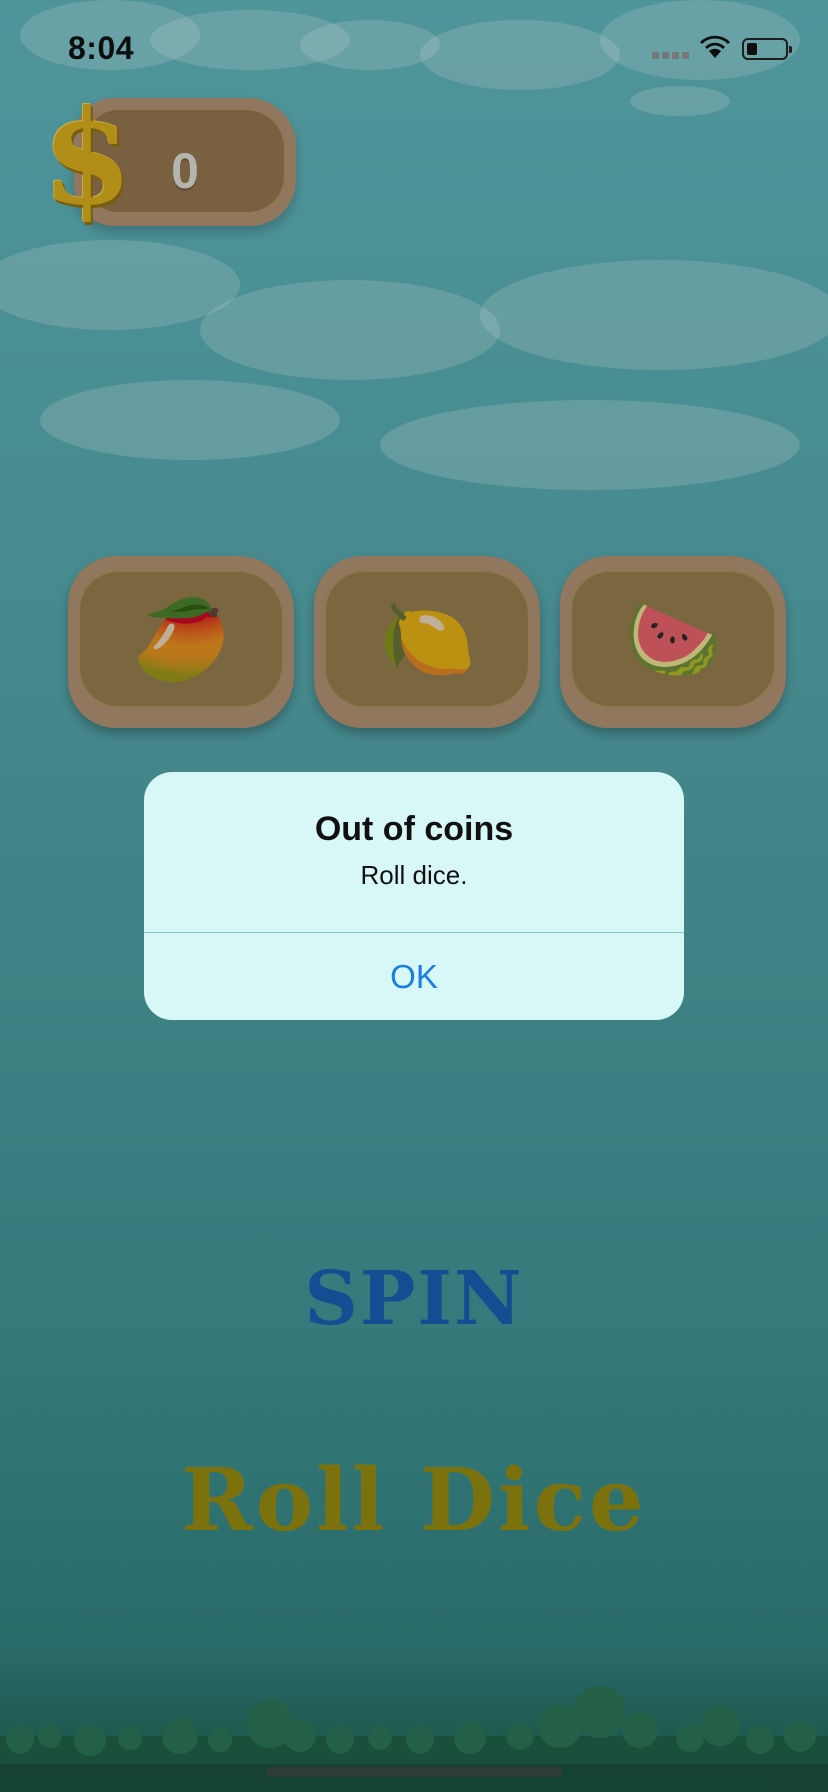 The image size is (828, 1792). I want to click on alert-message: Roll dice., so click(414, 875).